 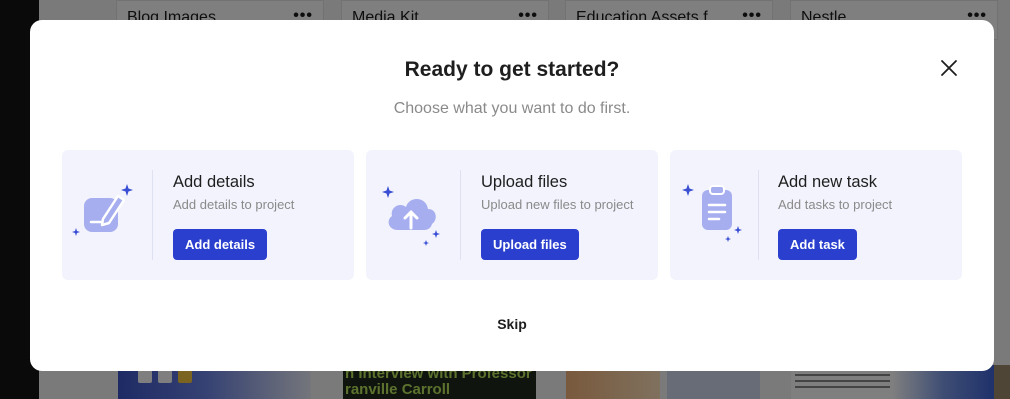 I want to click on modal-title: Ready to get started?, so click(x=512, y=69).